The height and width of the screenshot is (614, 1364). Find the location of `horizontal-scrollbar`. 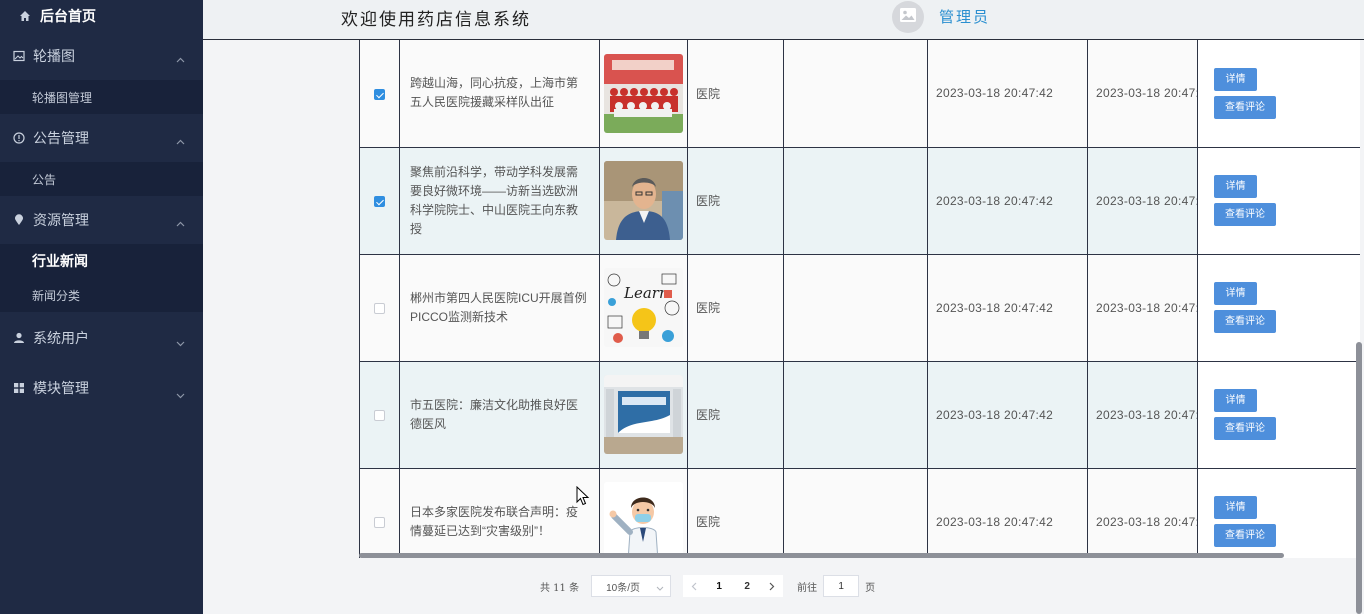

horizontal-scrollbar is located at coordinates (821, 555).